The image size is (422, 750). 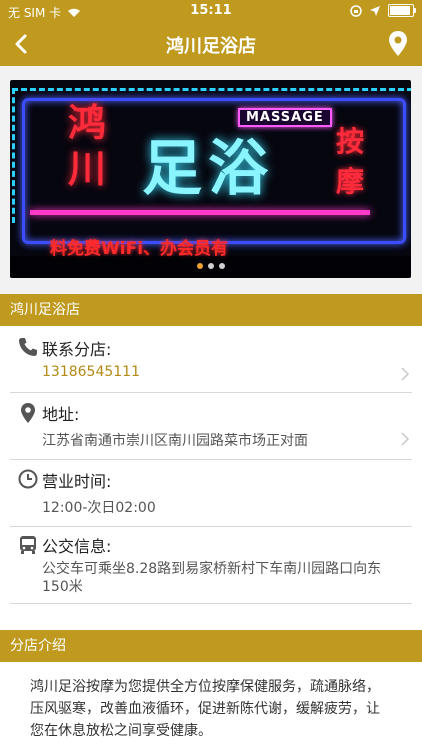 What do you see at coordinates (375, 10) in the screenshot?
I see `location-arrow-icon` at bounding box center [375, 10].